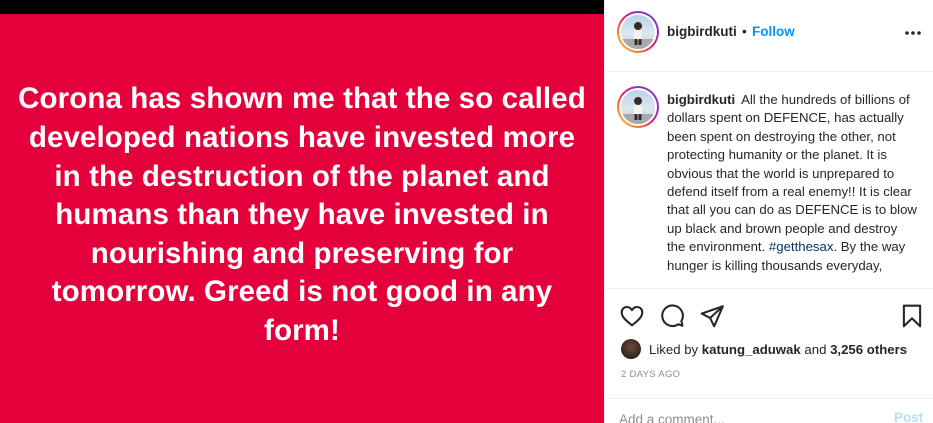  Describe the element at coordinates (913, 33) in the screenshot. I see `more-horizontal-icon` at that location.